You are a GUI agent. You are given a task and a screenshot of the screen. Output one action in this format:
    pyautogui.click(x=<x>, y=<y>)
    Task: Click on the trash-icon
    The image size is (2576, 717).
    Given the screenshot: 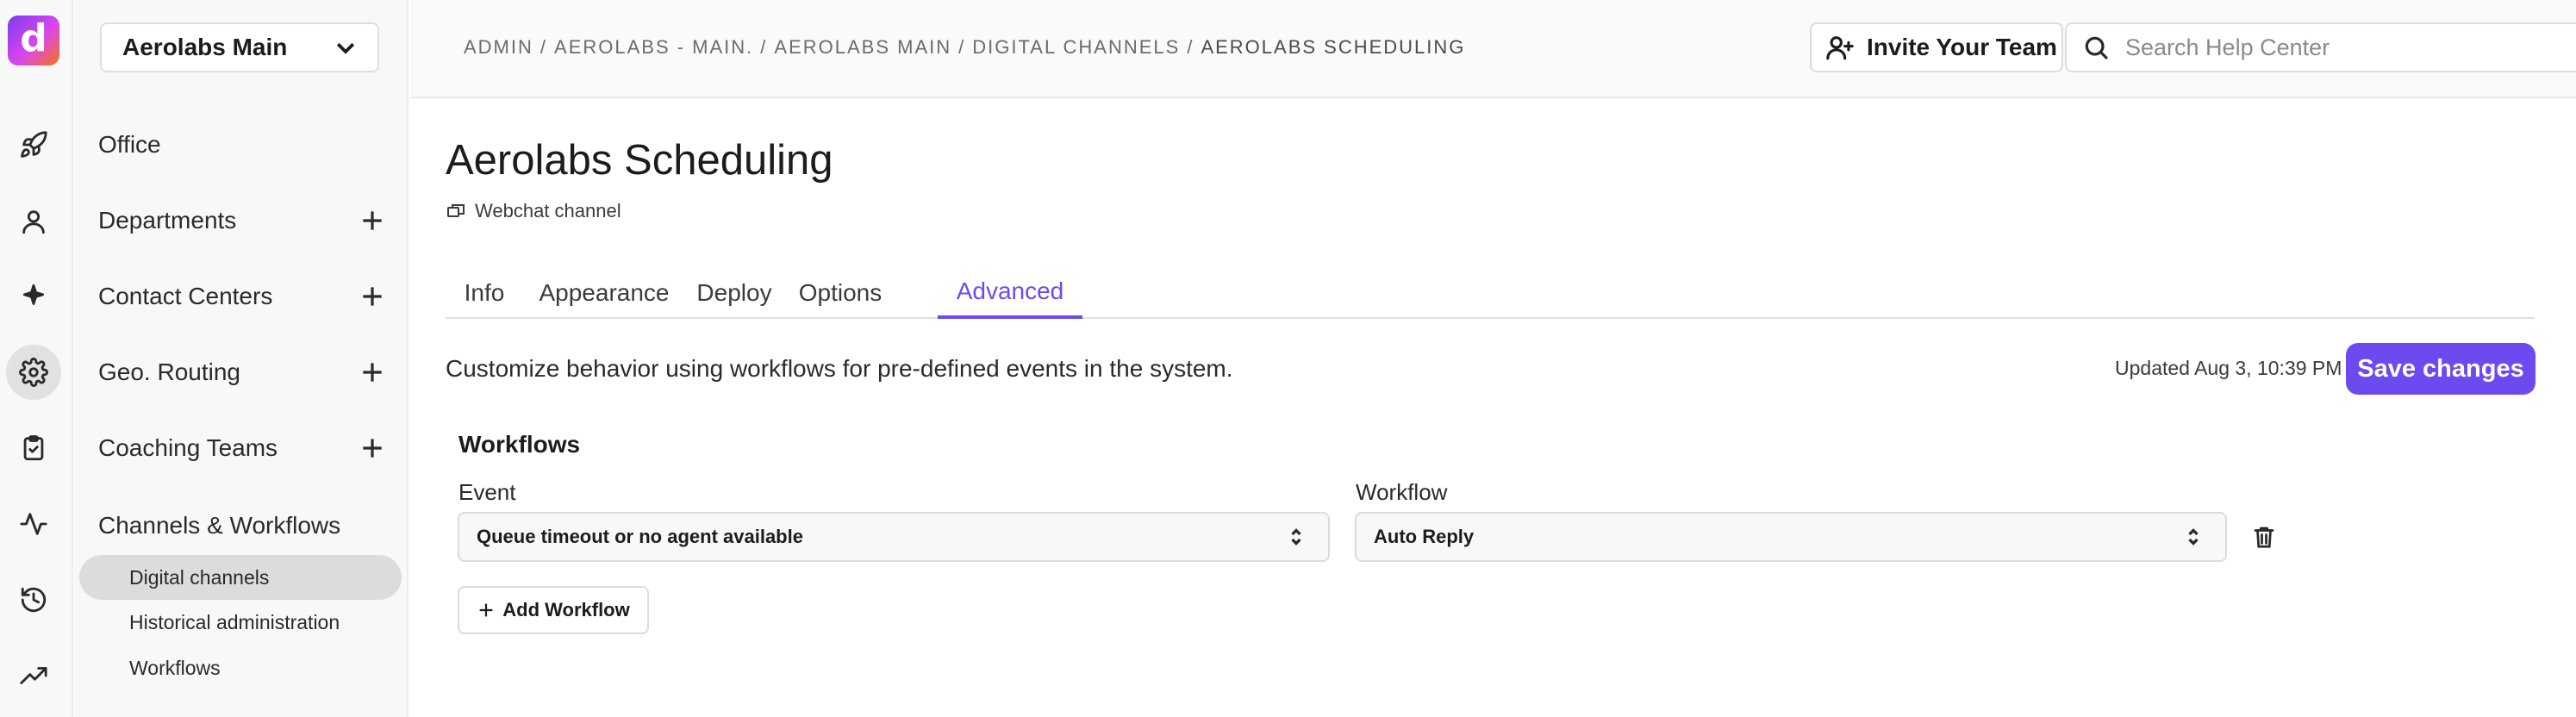 What is the action you would take?
    pyautogui.click(x=2264, y=537)
    